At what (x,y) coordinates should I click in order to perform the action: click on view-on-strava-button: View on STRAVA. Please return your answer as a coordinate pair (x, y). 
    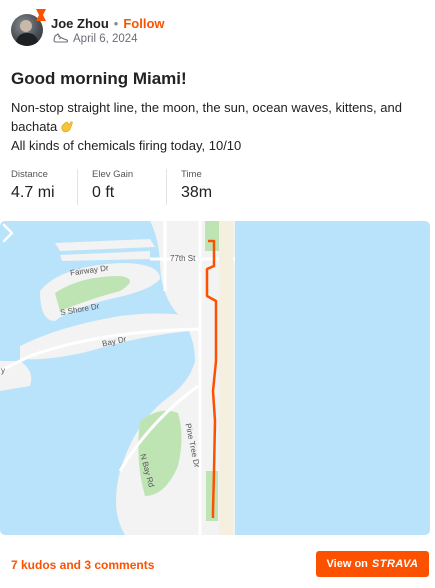
    Looking at the image, I should click on (372, 564).